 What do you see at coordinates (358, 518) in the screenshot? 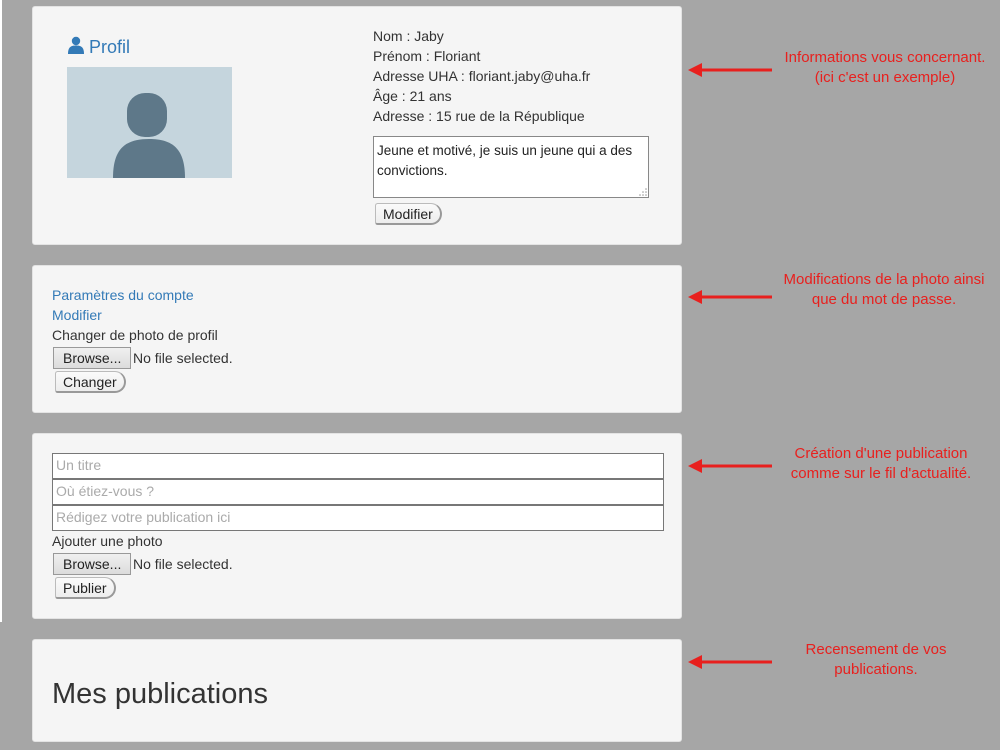
I see `publication-body-input: Rédigez votre publication ici` at bounding box center [358, 518].